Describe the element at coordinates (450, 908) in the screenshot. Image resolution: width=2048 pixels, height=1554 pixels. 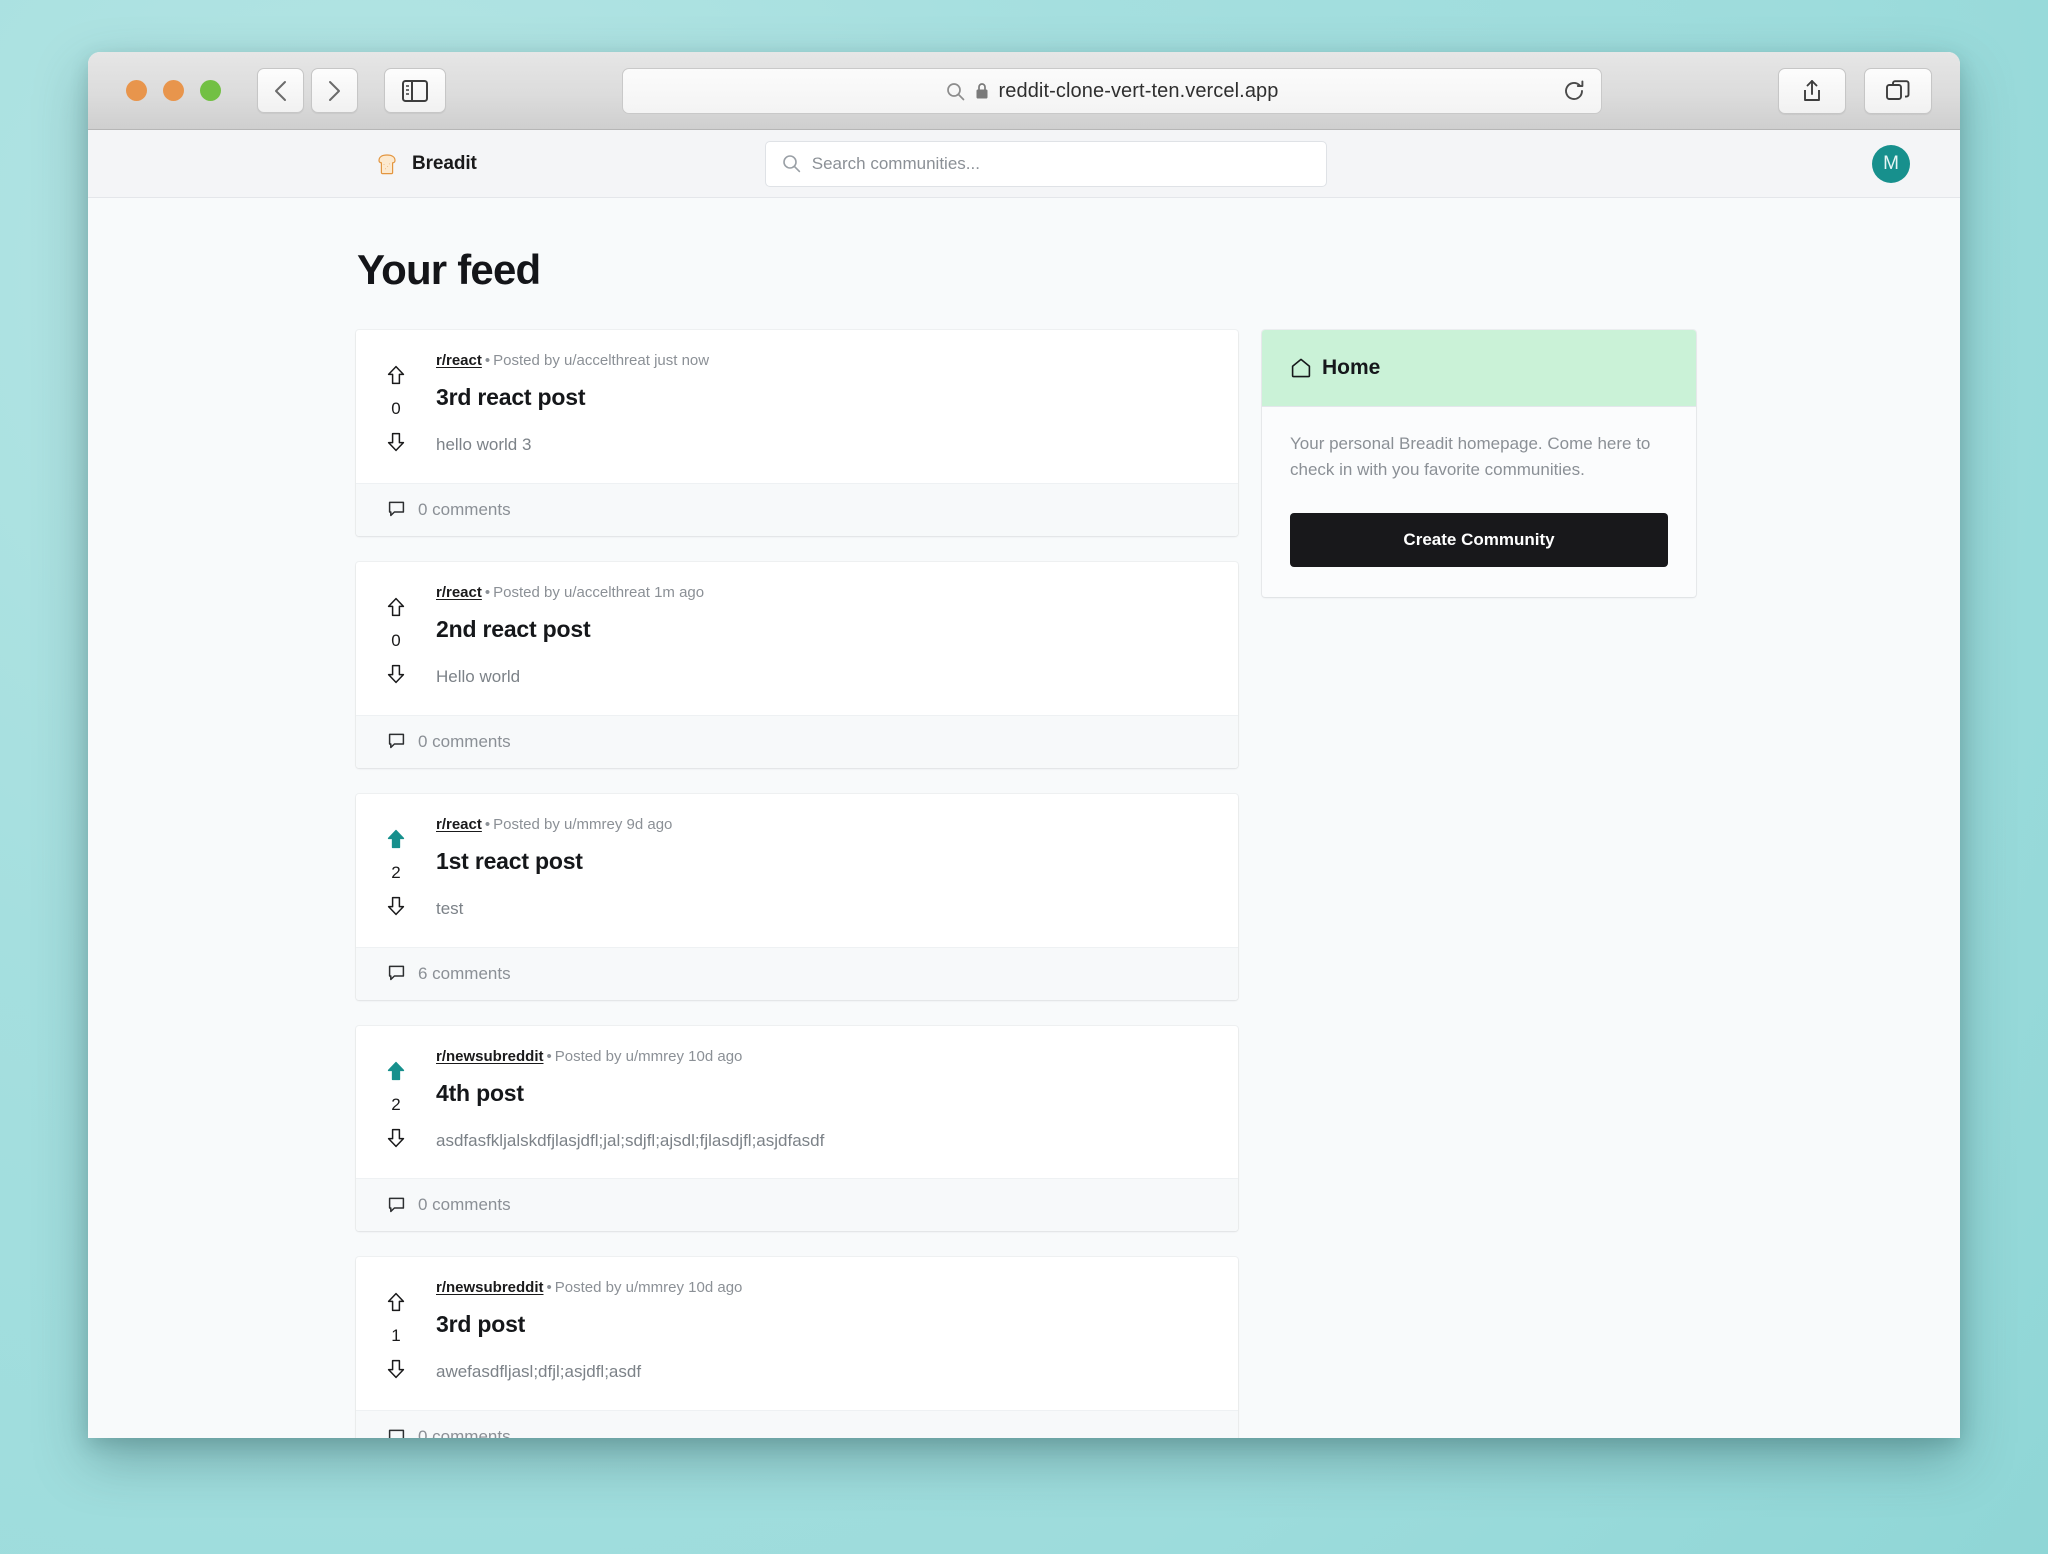
I see `post-text: test` at that location.